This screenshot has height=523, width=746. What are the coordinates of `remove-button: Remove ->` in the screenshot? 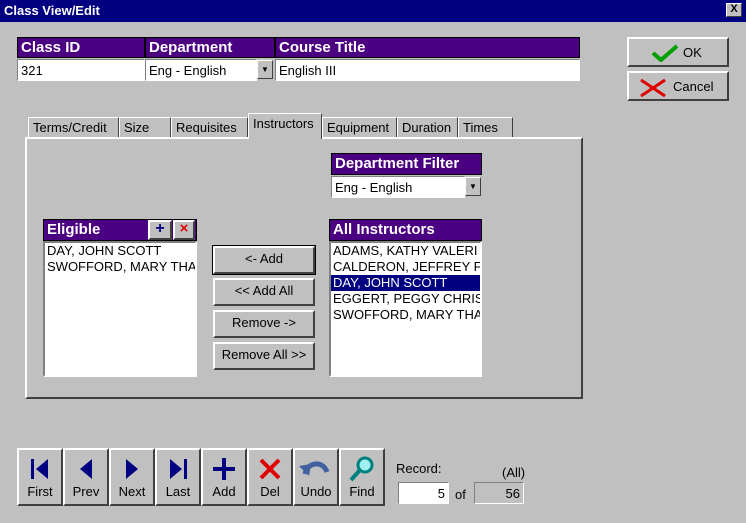 It's located at (264, 324).